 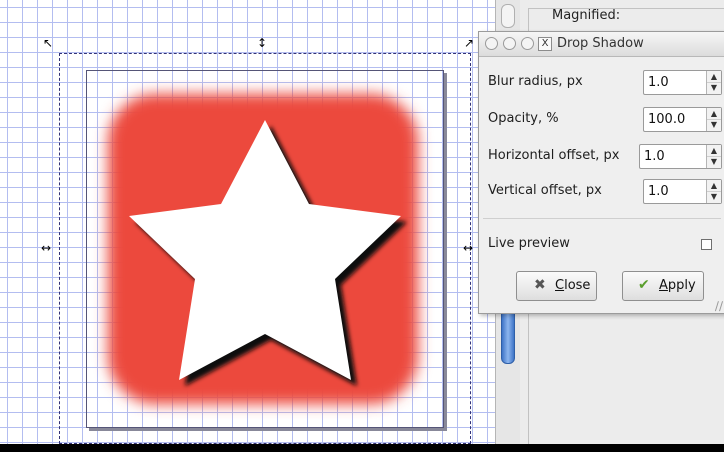 I want to click on opacity-spinbox: 100.0 ▲ ▼, so click(x=682, y=119).